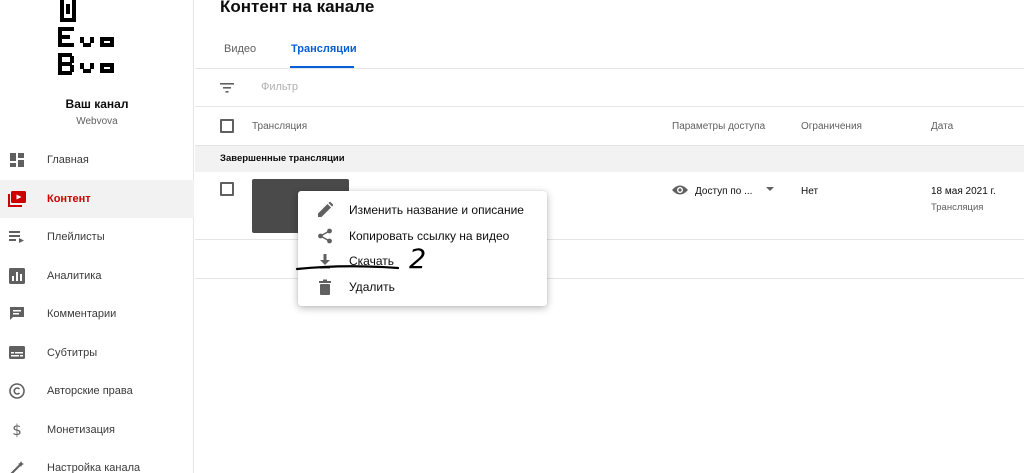  Describe the element at coordinates (94, 467) in the screenshot. I see `sidebar-item-label: Настройка канала` at that location.